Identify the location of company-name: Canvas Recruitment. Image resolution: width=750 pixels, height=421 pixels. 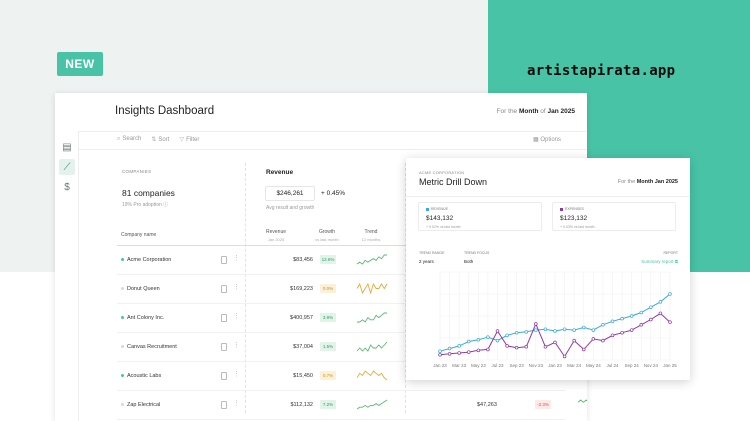
(149, 347).